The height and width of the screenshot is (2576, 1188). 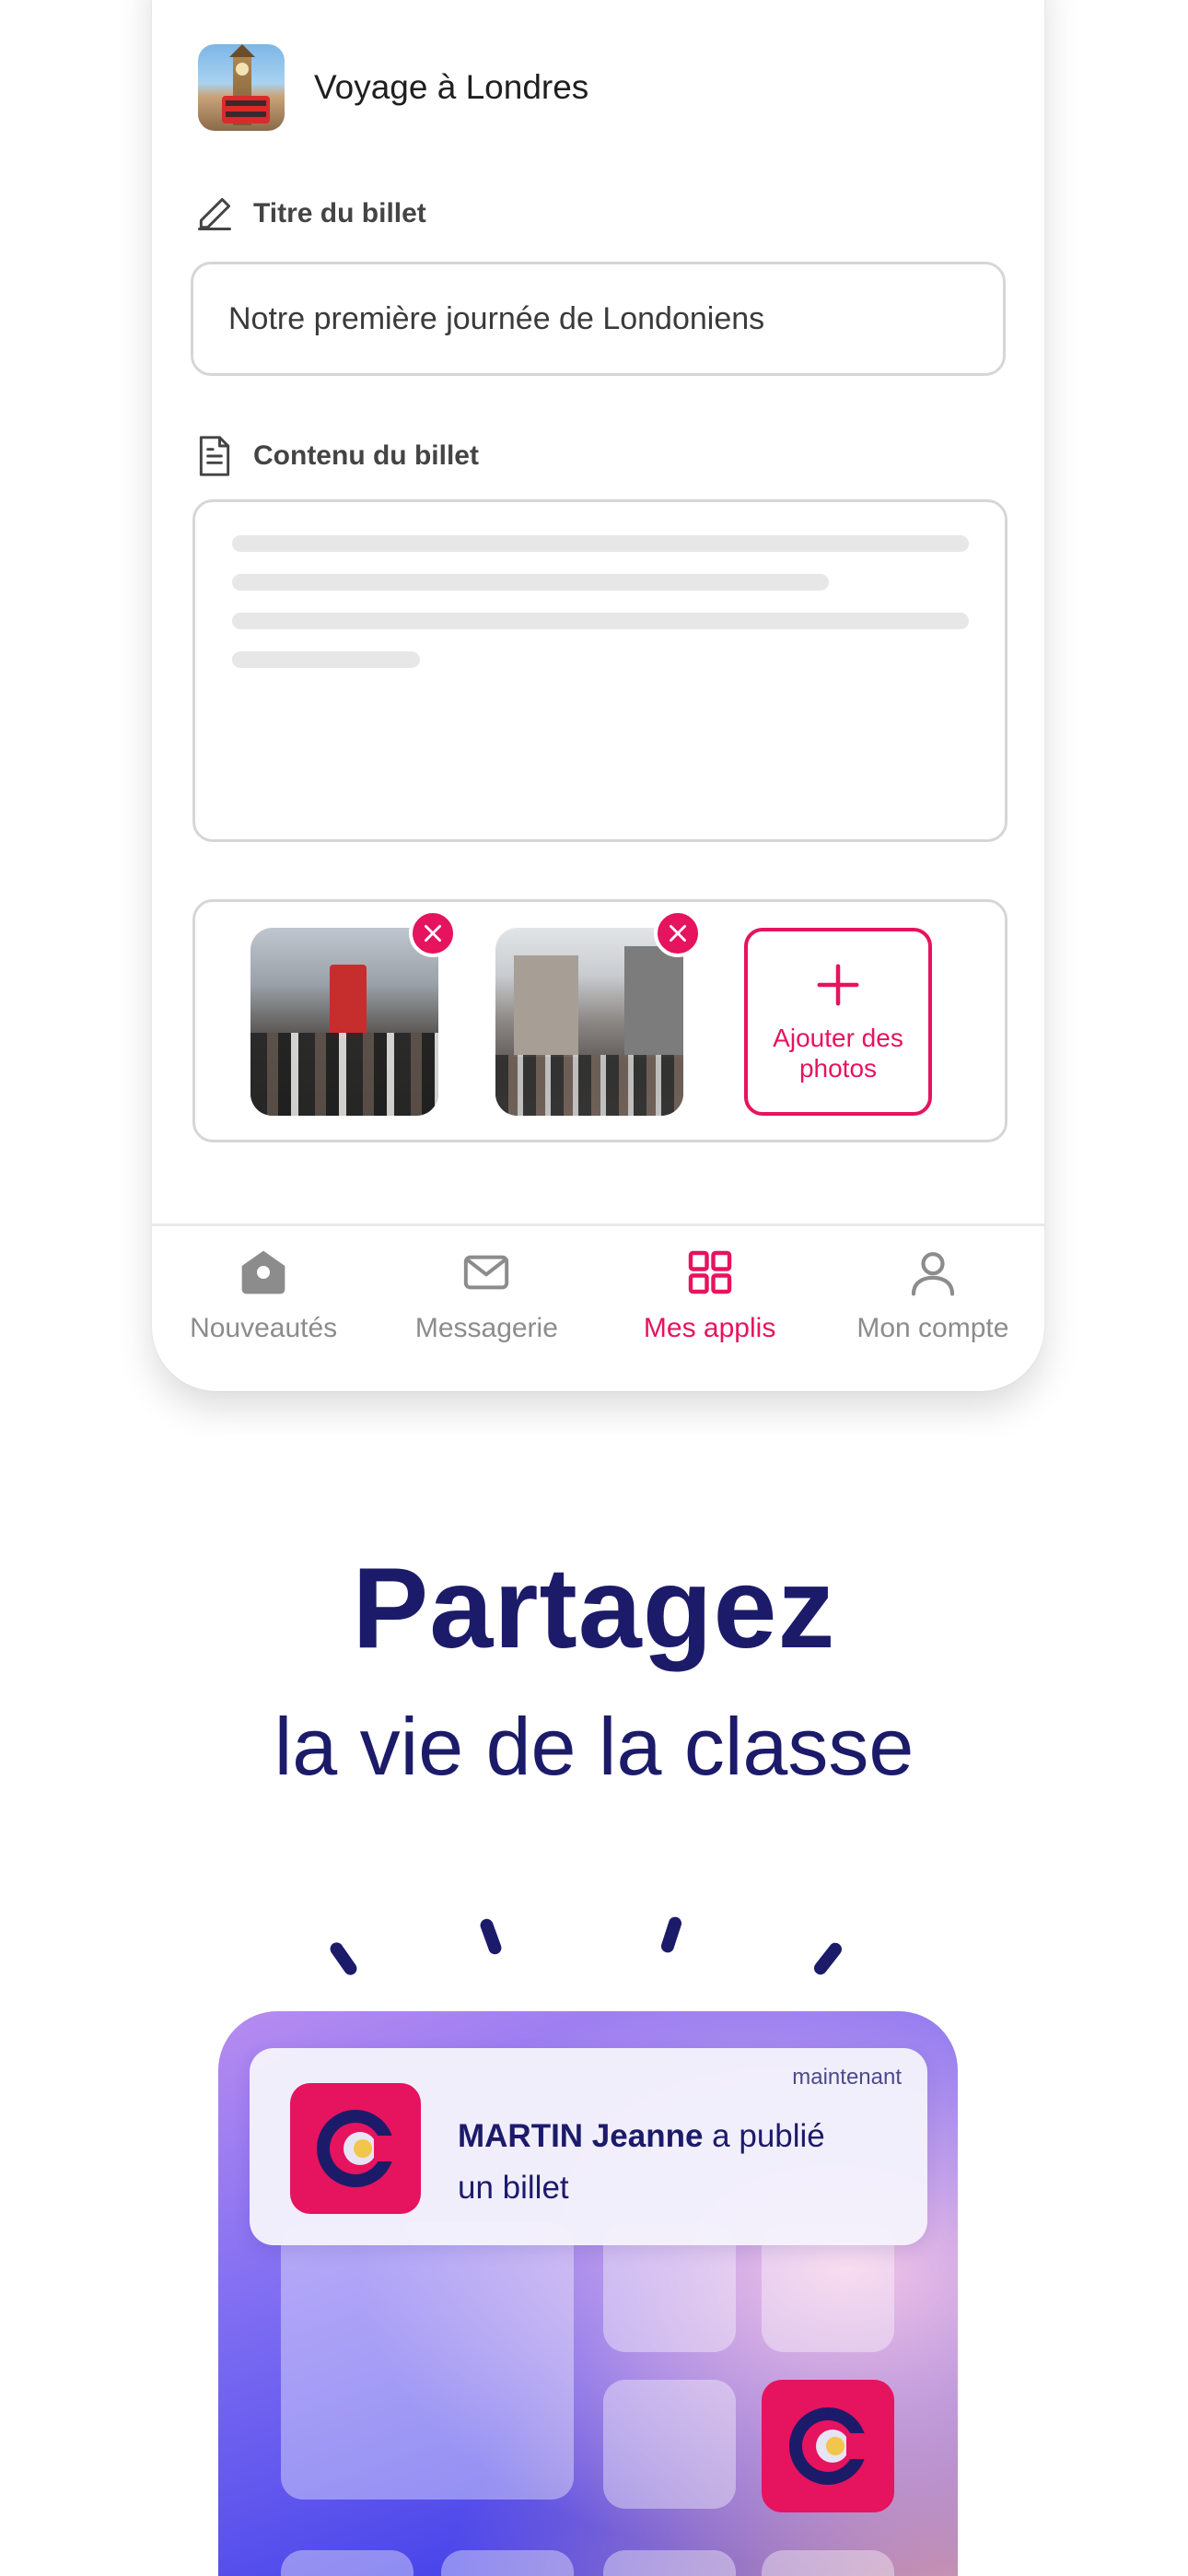 What do you see at coordinates (486, 1328) in the screenshot?
I see `nav-label: Messagerie` at bounding box center [486, 1328].